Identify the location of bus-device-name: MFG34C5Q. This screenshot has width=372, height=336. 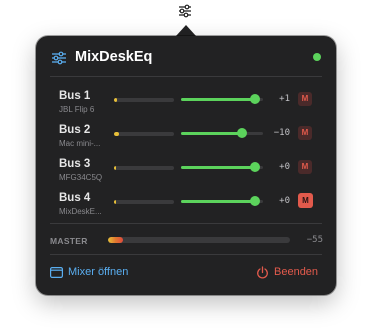
(81, 177).